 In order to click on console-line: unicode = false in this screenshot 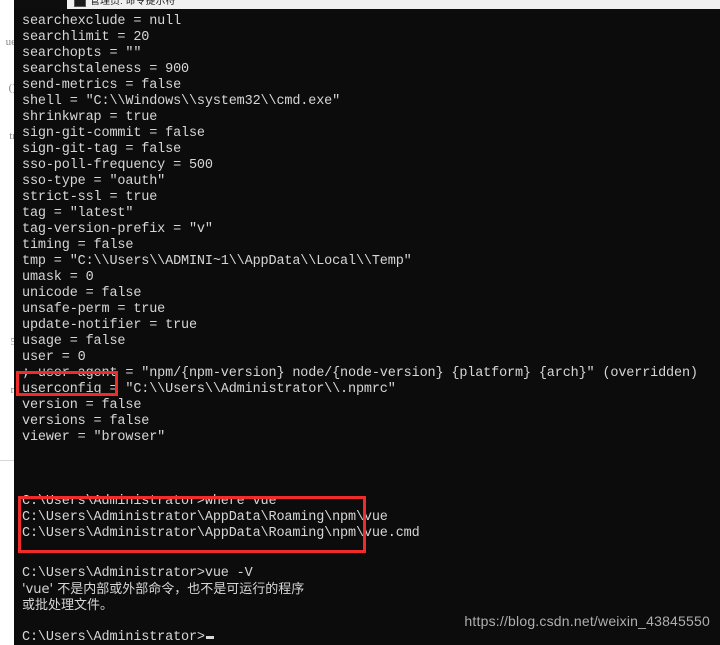, I will do `click(82, 293)`.